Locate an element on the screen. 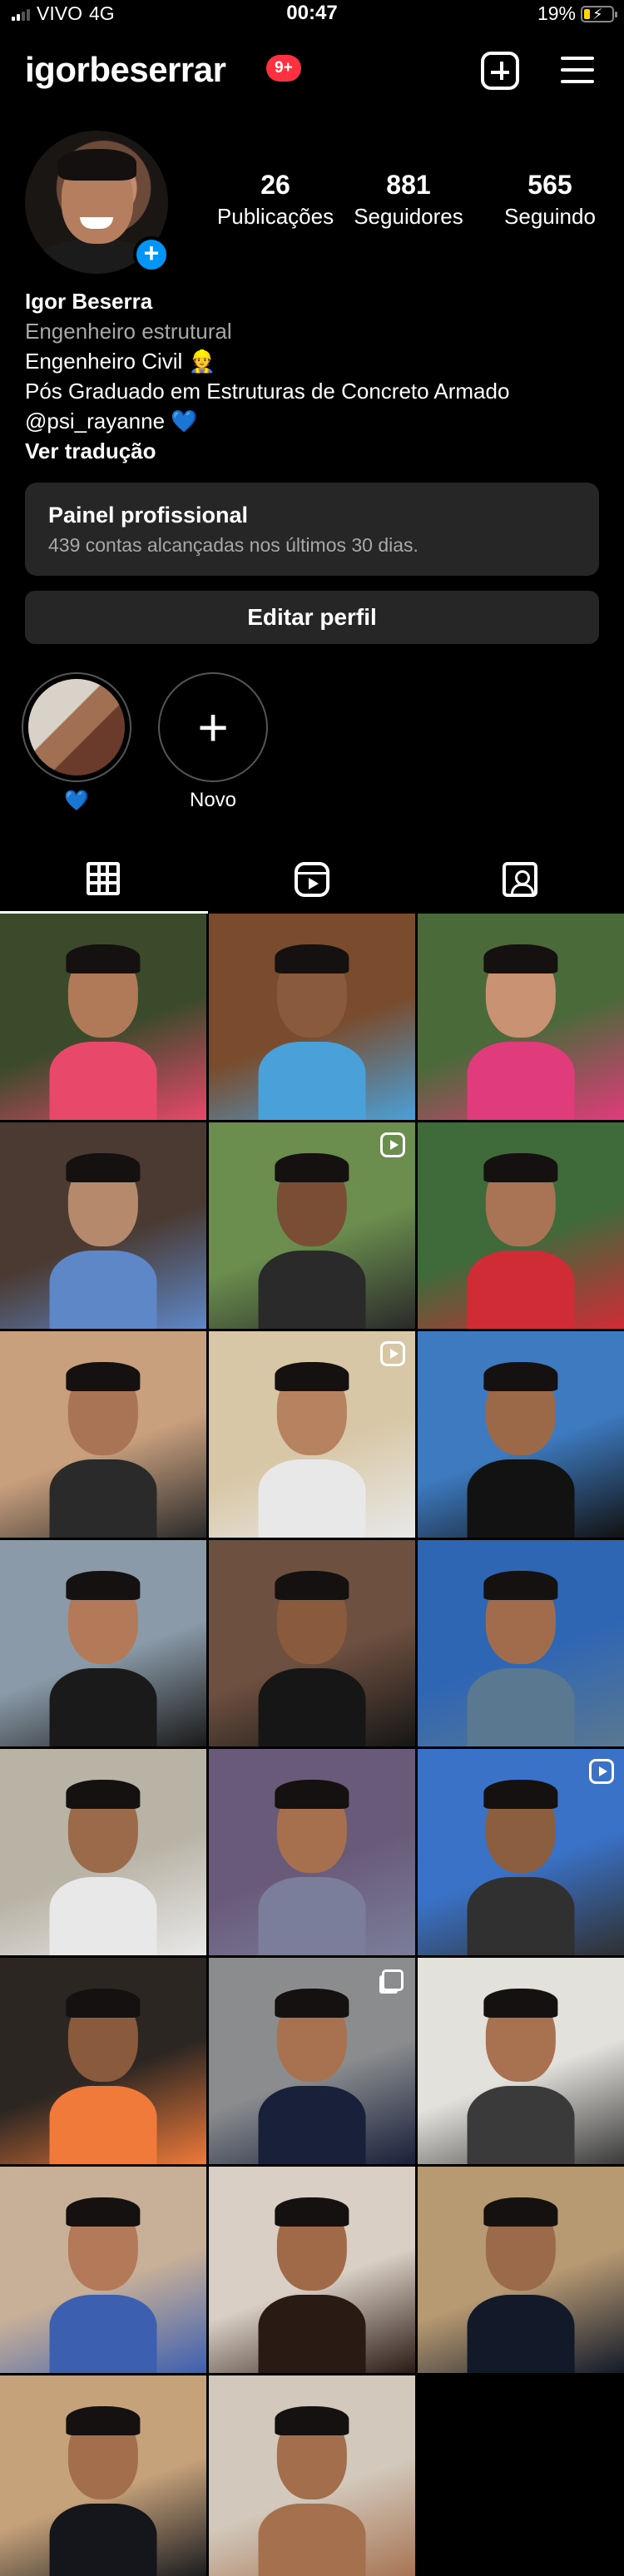 The height and width of the screenshot is (2576, 624). clock: 00:47 is located at coordinates (312, 13).